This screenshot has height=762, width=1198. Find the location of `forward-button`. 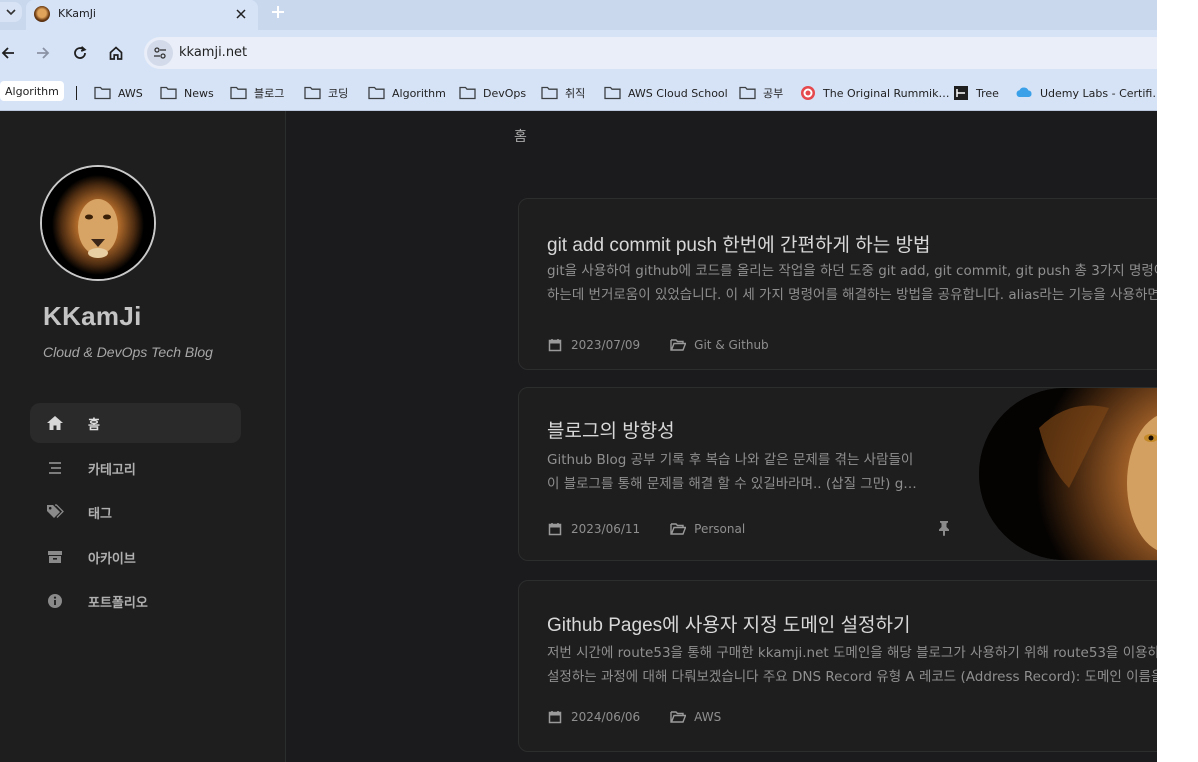

forward-button is located at coordinates (43, 53).